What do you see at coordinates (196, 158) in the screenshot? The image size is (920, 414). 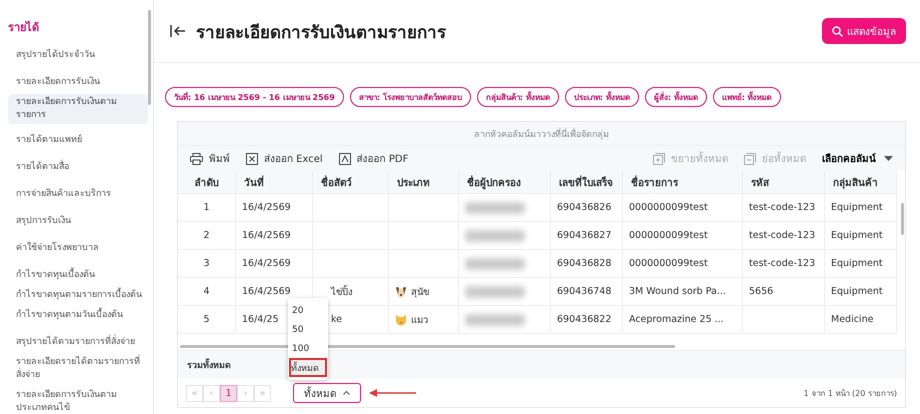 I see `printer-icon` at bounding box center [196, 158].